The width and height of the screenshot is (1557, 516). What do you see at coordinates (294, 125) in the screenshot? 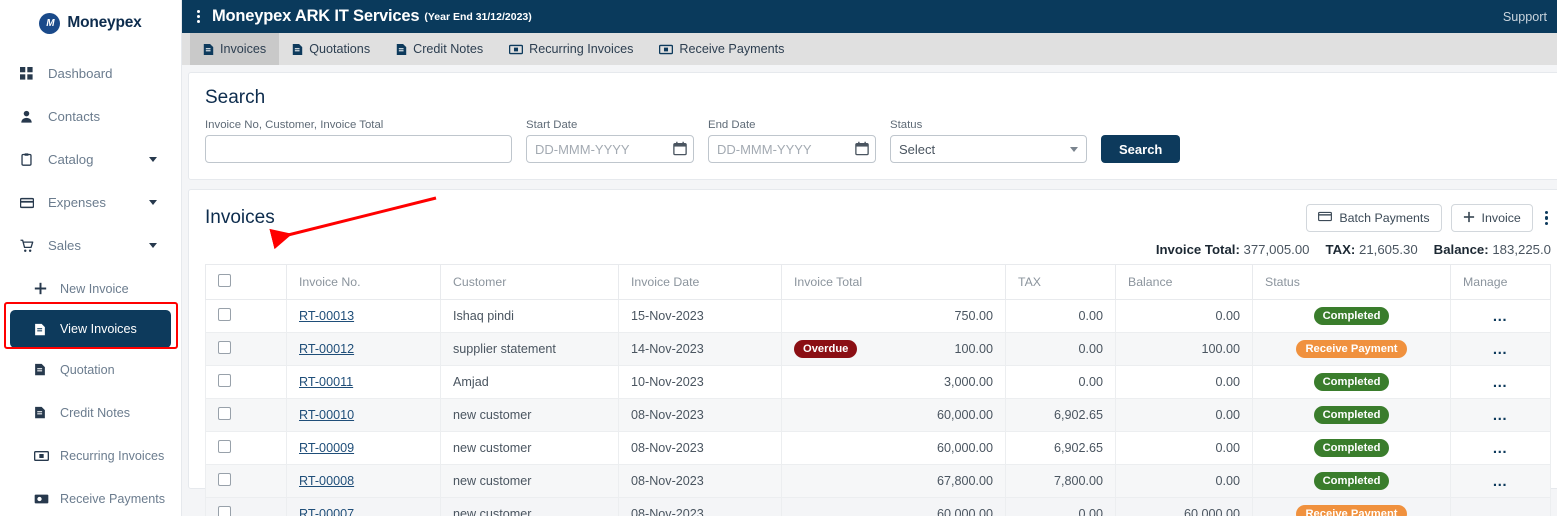
I see `keyword-label: Invoice No, Customer, Invoice Total` at bounding box center [294, 125].